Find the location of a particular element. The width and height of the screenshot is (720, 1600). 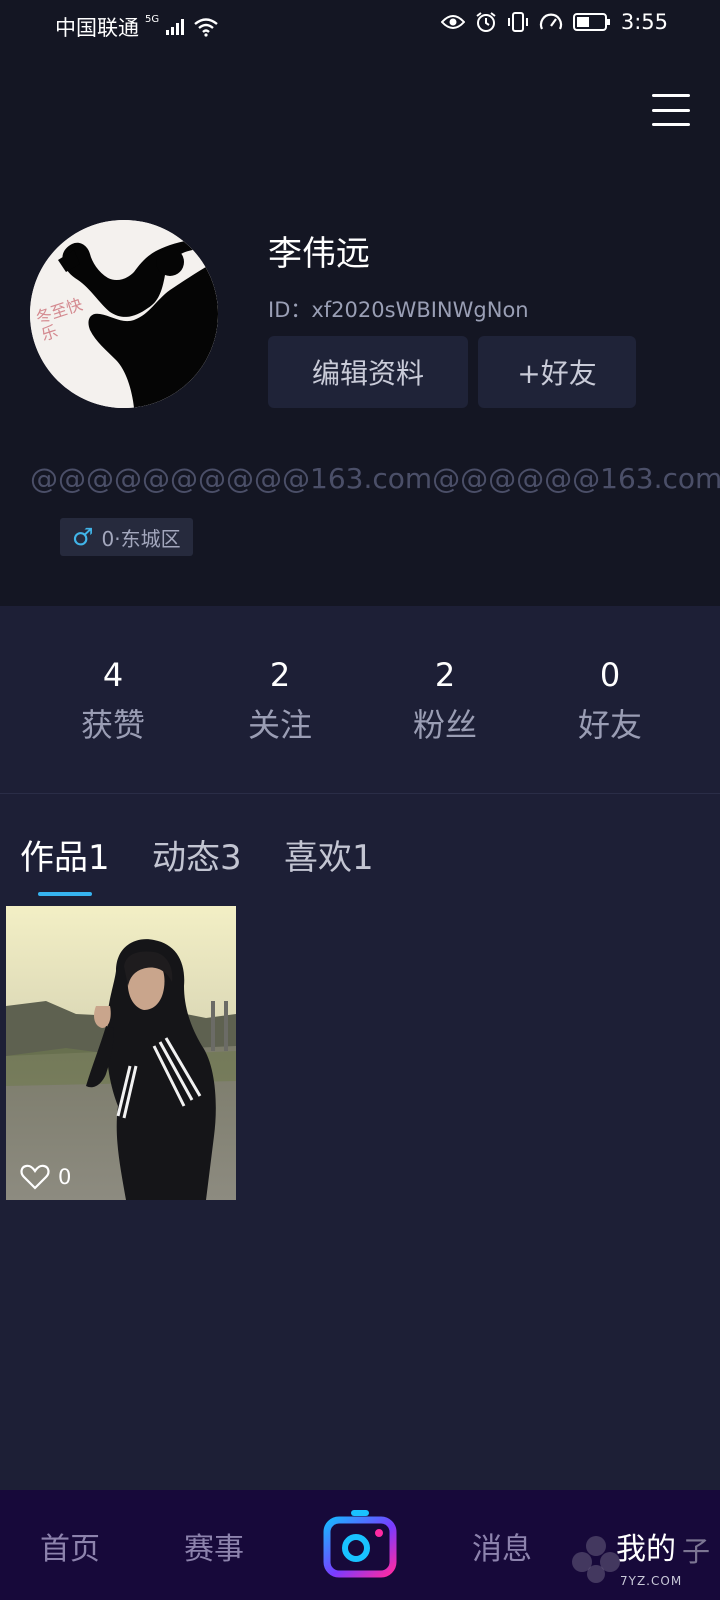

avatar: 冬至快乐 is located at coordinates (124, 314).